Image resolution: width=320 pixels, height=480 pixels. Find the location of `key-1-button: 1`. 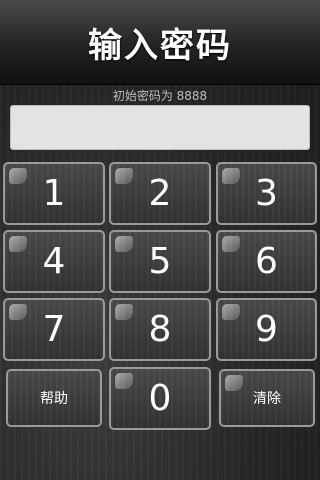

key-1-button: 1 is located at coordinates (54, 193).